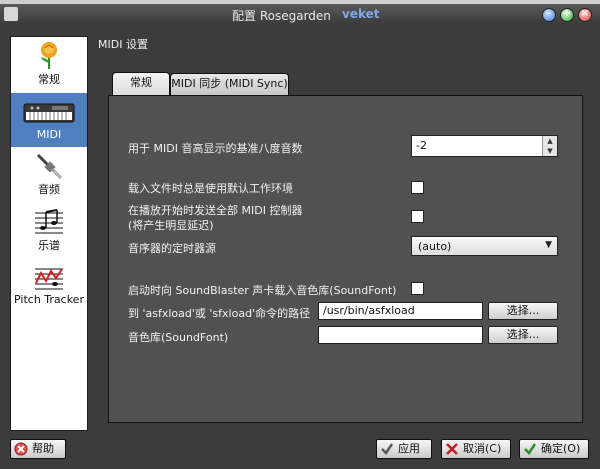 This screenshot has height=469, width=600. I want to click on check-icon, so click(387, 449).